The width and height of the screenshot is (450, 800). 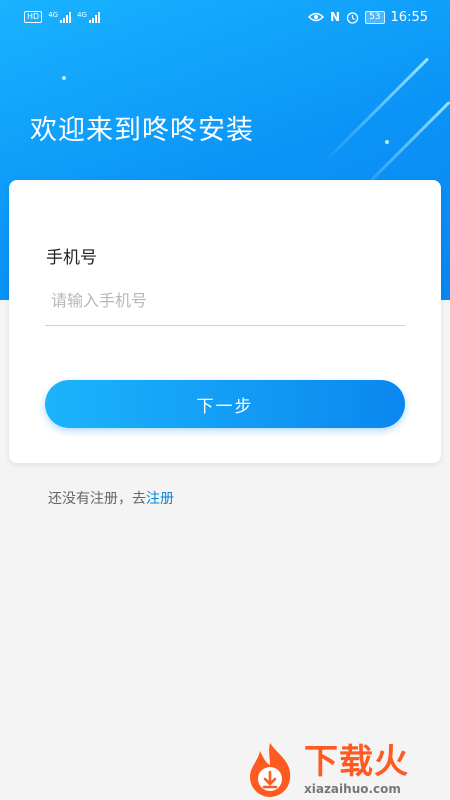 What do you see at coordinates (97, 499) in the screenshot?
I see `register-prompt-text: 还没有注册，去` at bounding box center [97, 499].